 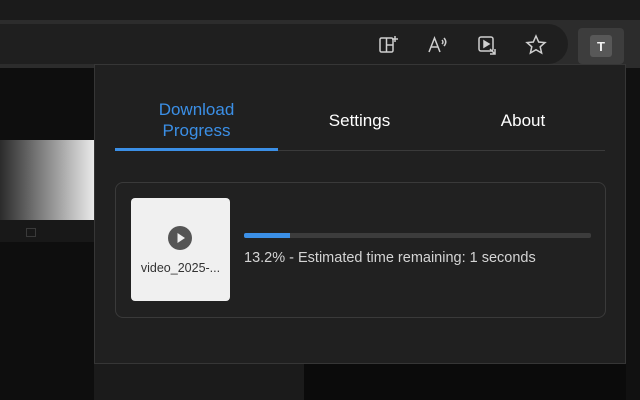 What do you see at coordinates (267, 235) in the screenshot?
I see `download-progress-fill` at bounding box center [267, 235].